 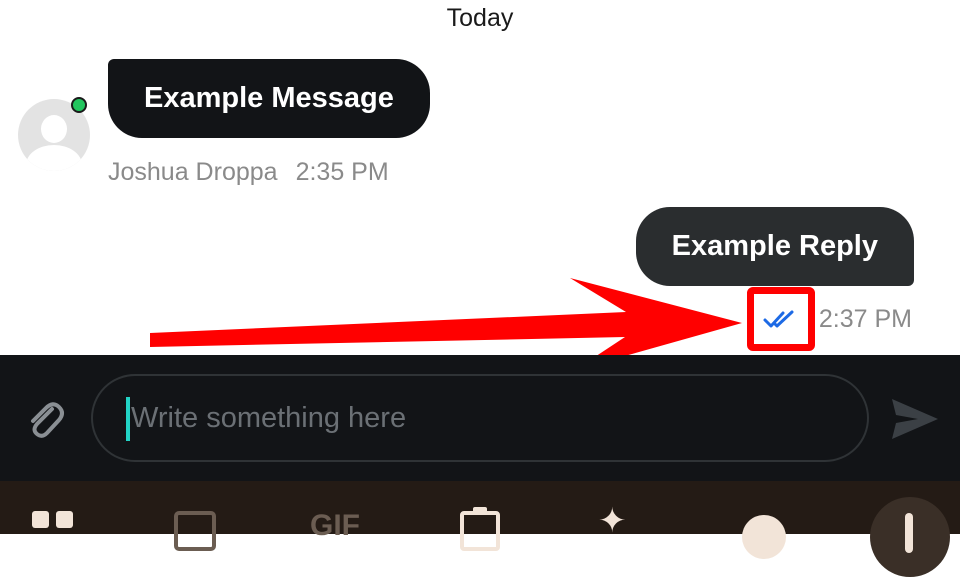 I want to click on read-receipt-highlight, so click(x=781, y=319).